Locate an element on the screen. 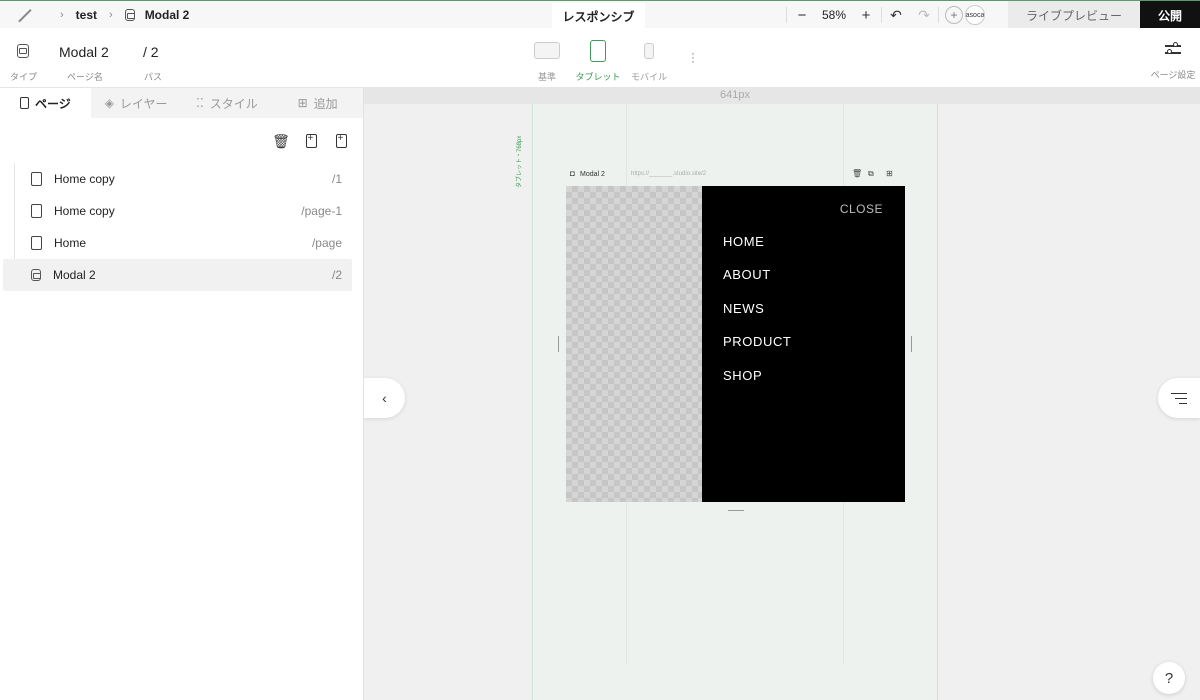  breakpoint-label: タブレット・768px is located at coordinates (520, 161).